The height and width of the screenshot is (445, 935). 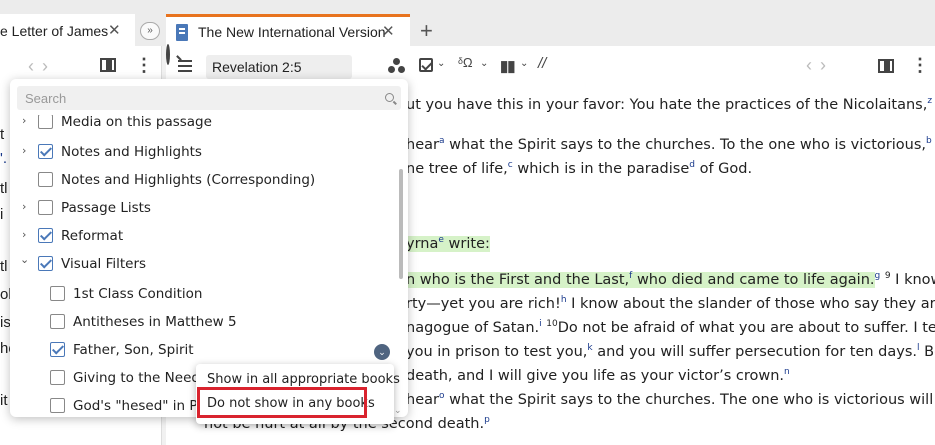 I want to click on book-icon, so click(x=182, y=32).